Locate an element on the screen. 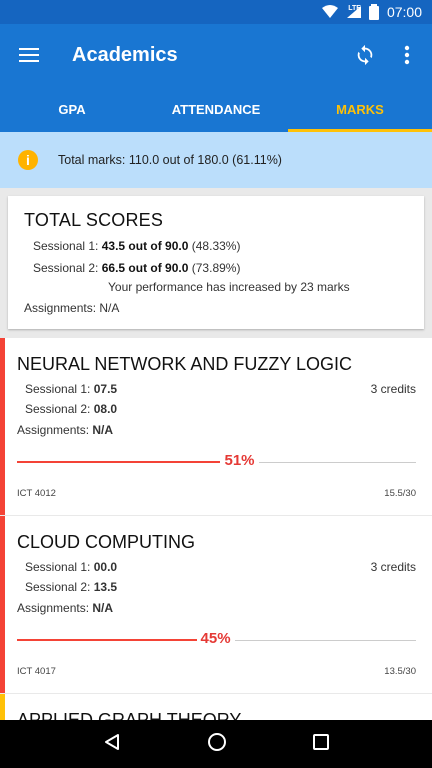  subject-sessional2: Sessional 2: 13.5 is located at coordinates (71, 587).